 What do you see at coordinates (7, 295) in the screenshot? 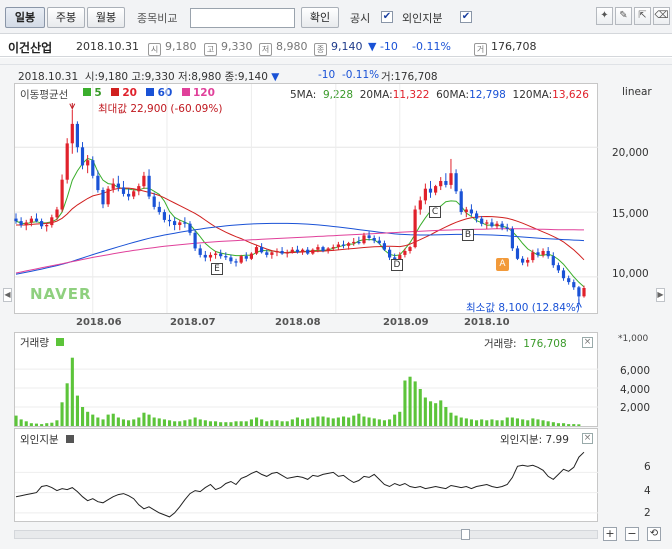
I see `scroll-left-icon: ◀` at bounding box center [7, 295].